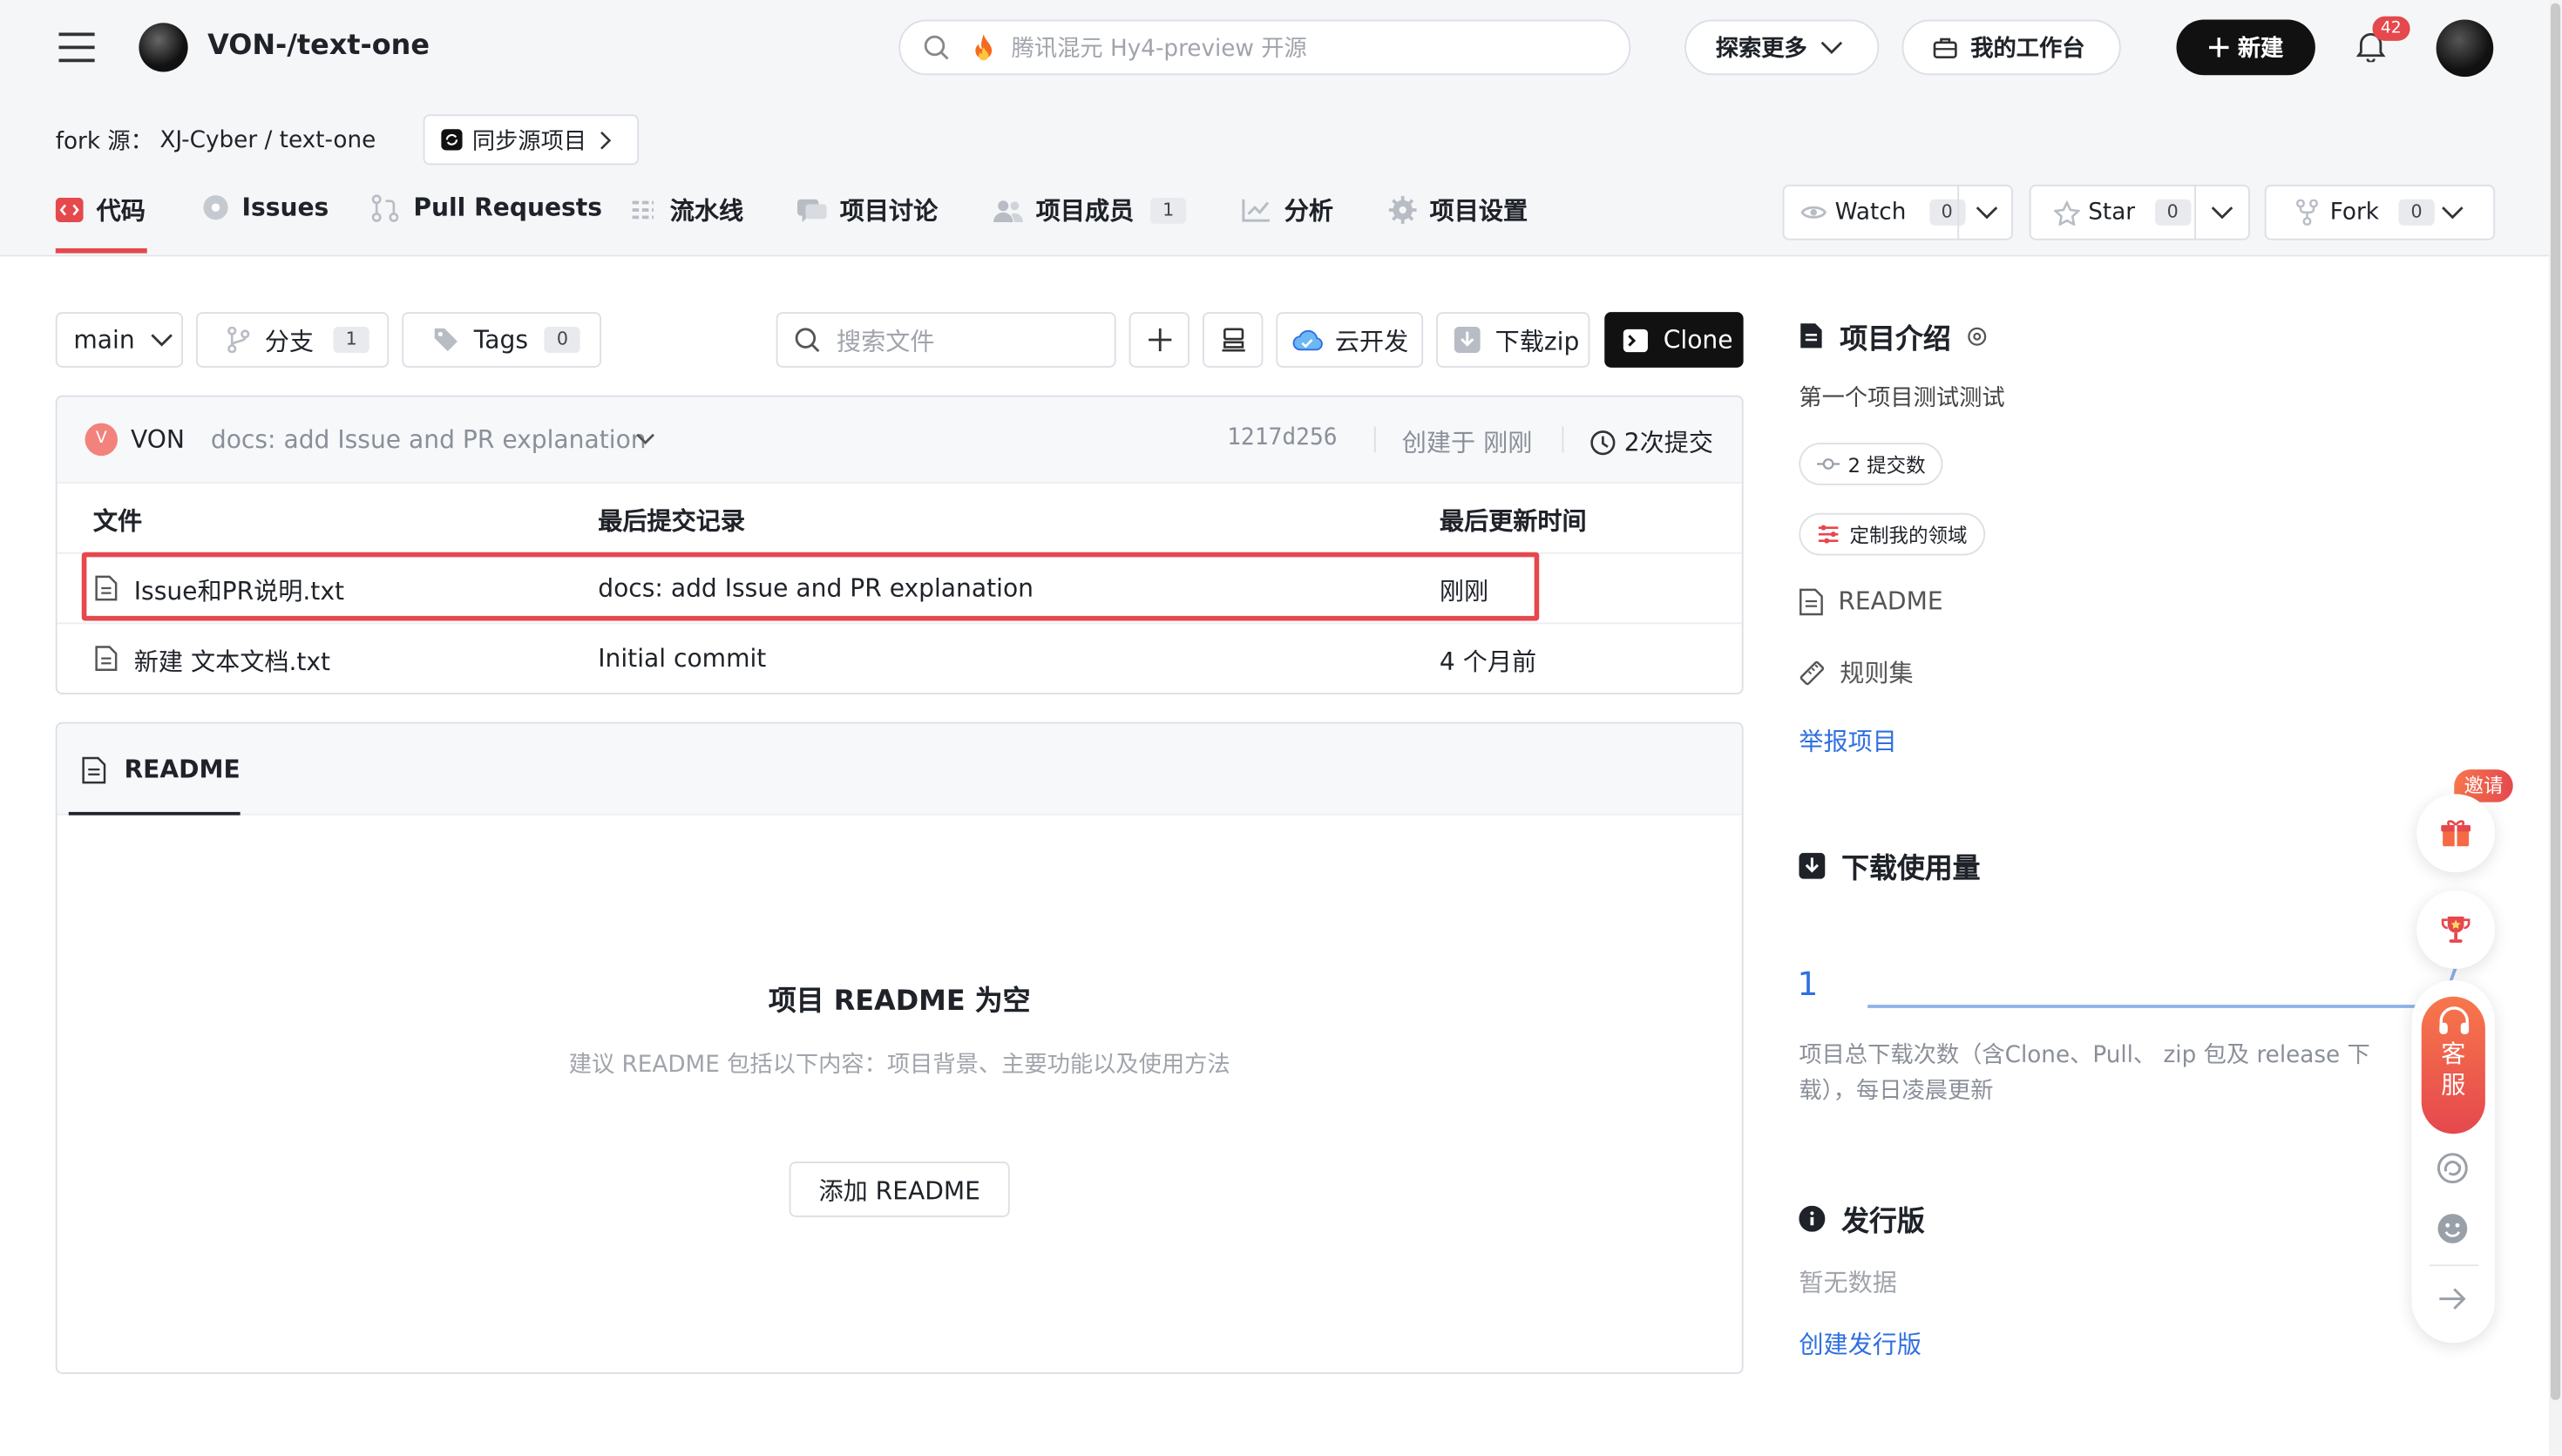 The width and height of the screenshot is (2562, 1456). What do you see at coordinates (605, 140) in the screenshot?
I see `chevron-right-icon` at bounding box center [605, 140].